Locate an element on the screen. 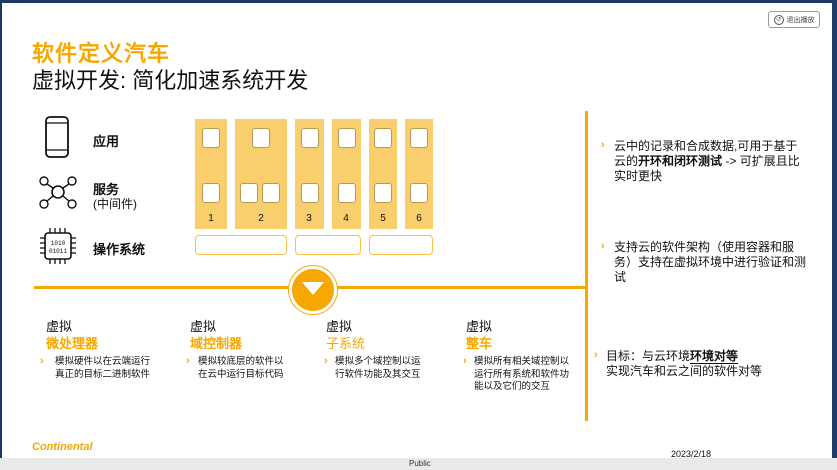  classification-label: Public is located at coordinates (420, 463).